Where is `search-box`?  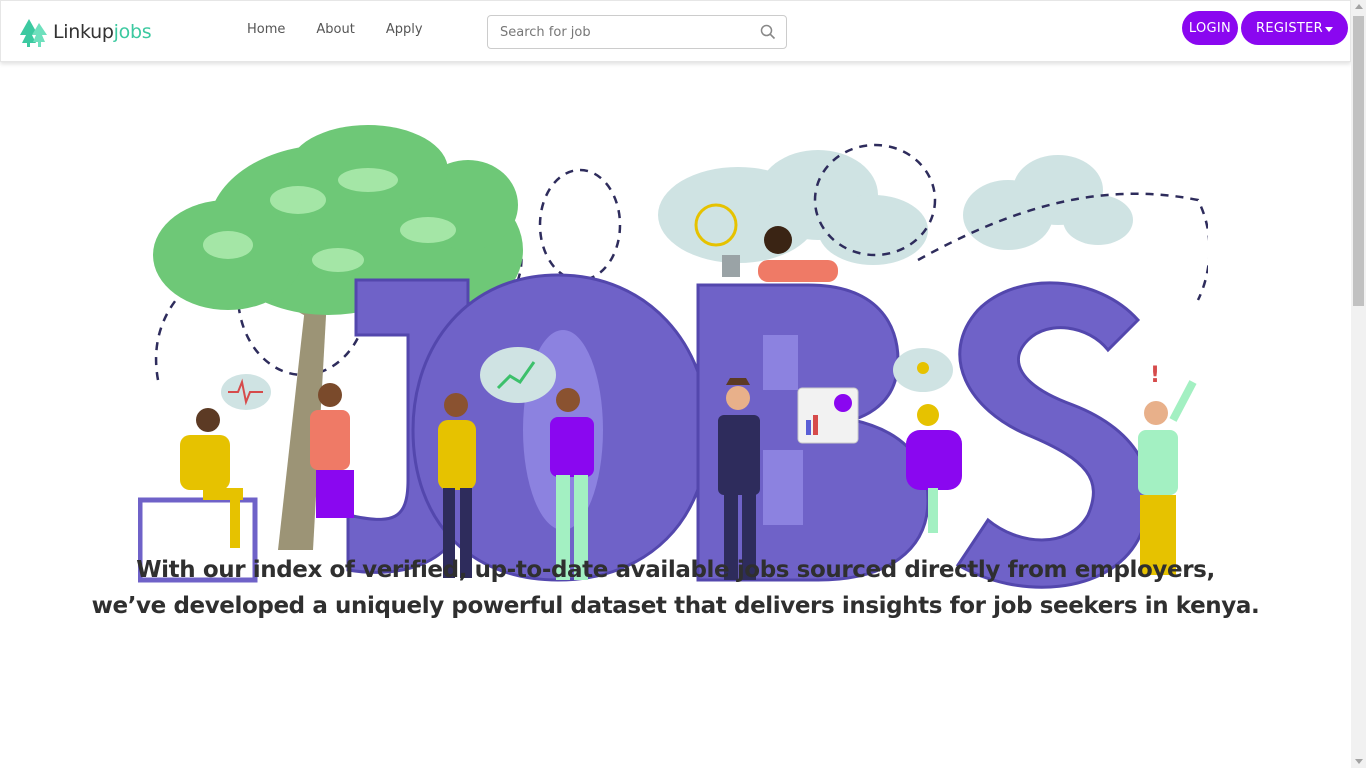
search-box is located at coordinates (637, 32).